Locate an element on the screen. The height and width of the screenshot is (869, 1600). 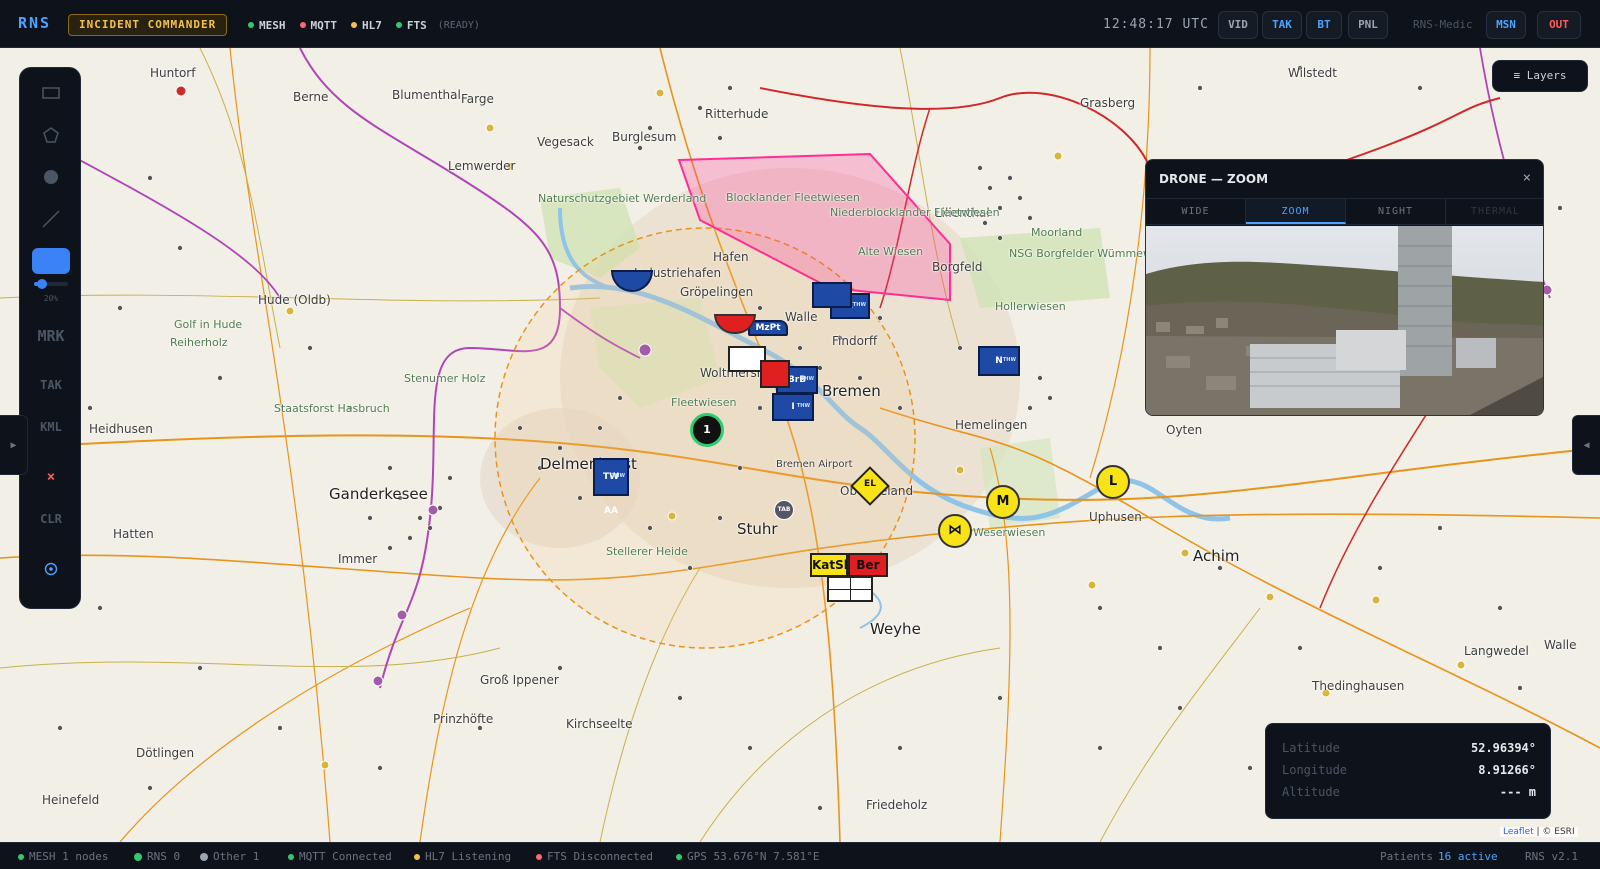
map-label: Wilstedt is located at coordinates (1312, 73).